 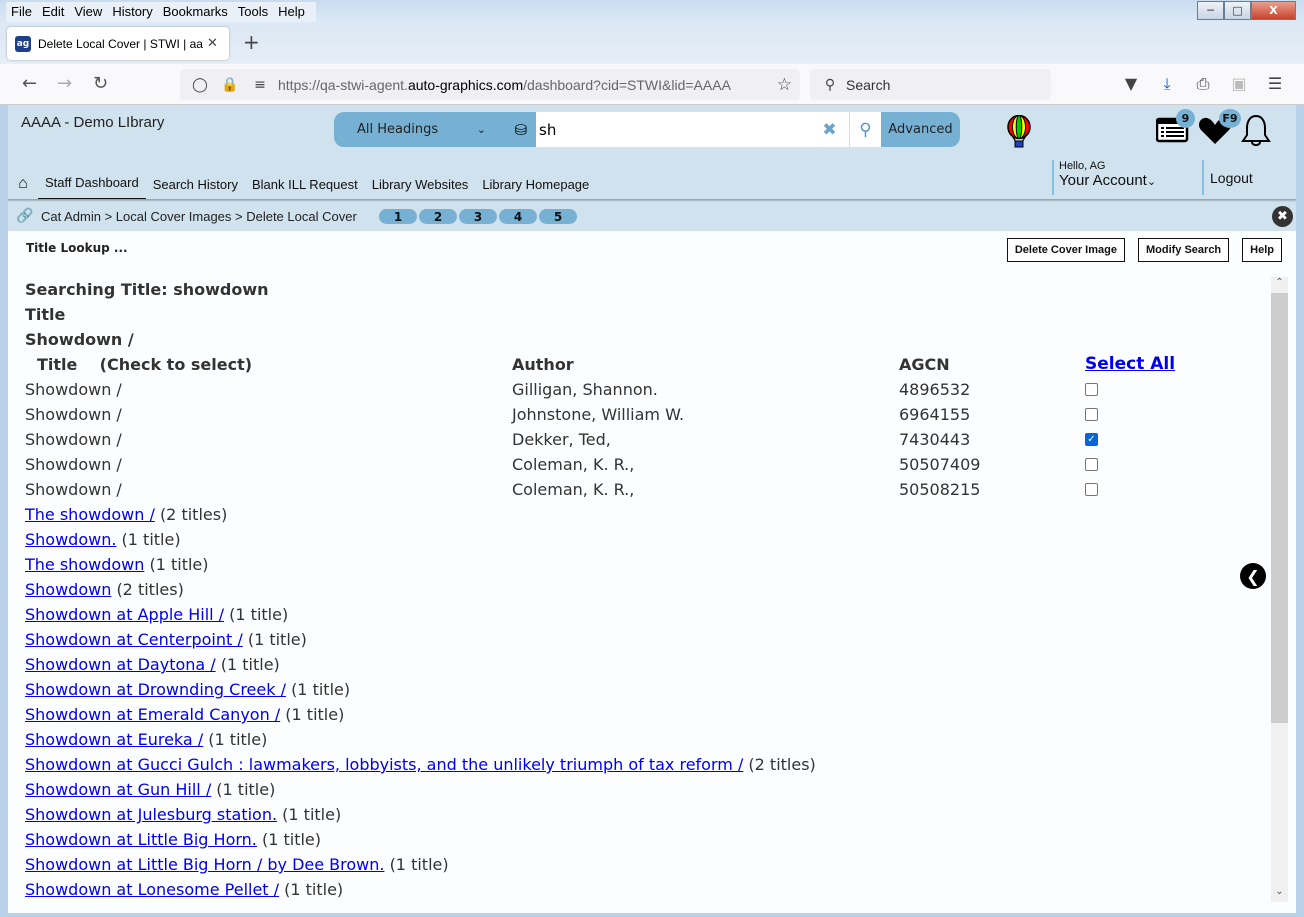 I want to click on browser-search-bar: ⚲ Search, so click(x=930, y=84).